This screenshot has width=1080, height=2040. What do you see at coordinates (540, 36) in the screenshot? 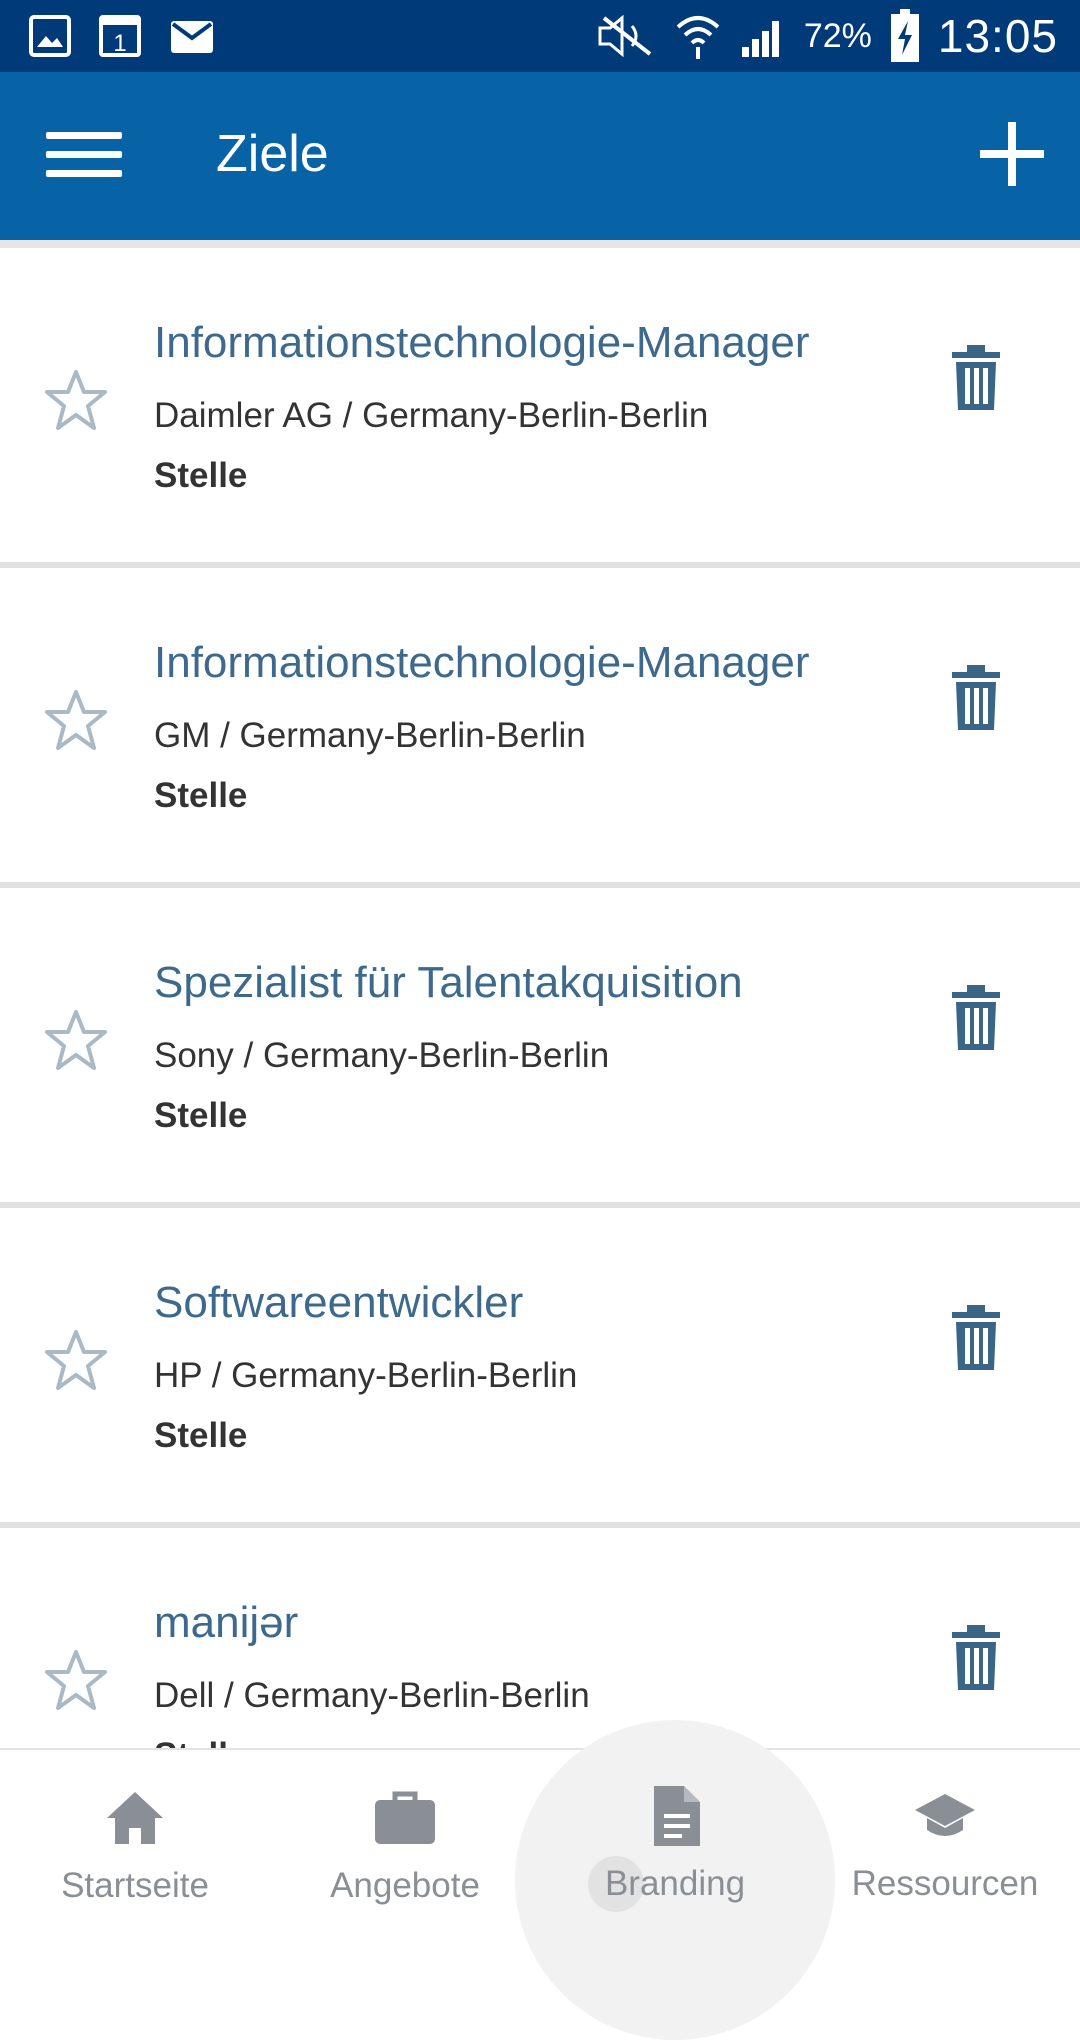
I see `status-bar: 1 72% 13:05` at bounding box center [540, 36].